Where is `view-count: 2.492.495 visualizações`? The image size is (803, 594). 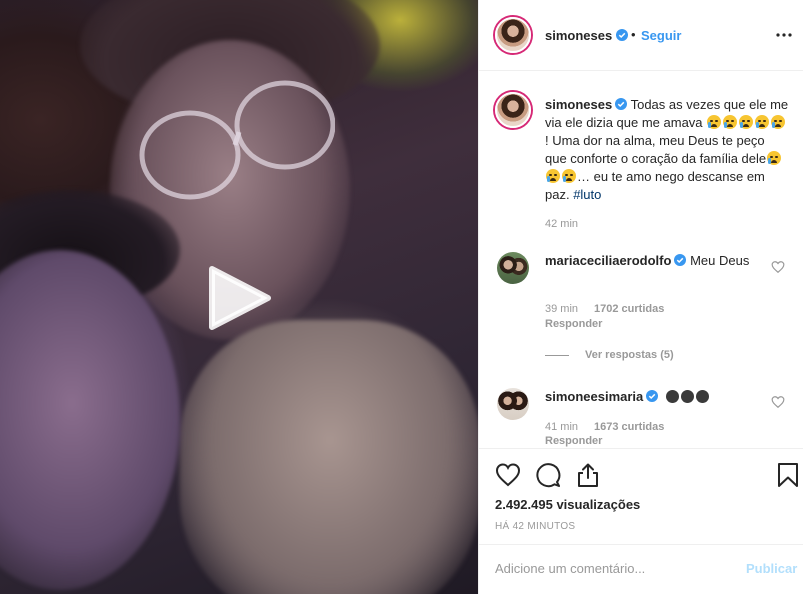 view-count: 2.492.495 visualizações is located at coordinates (567, 504).